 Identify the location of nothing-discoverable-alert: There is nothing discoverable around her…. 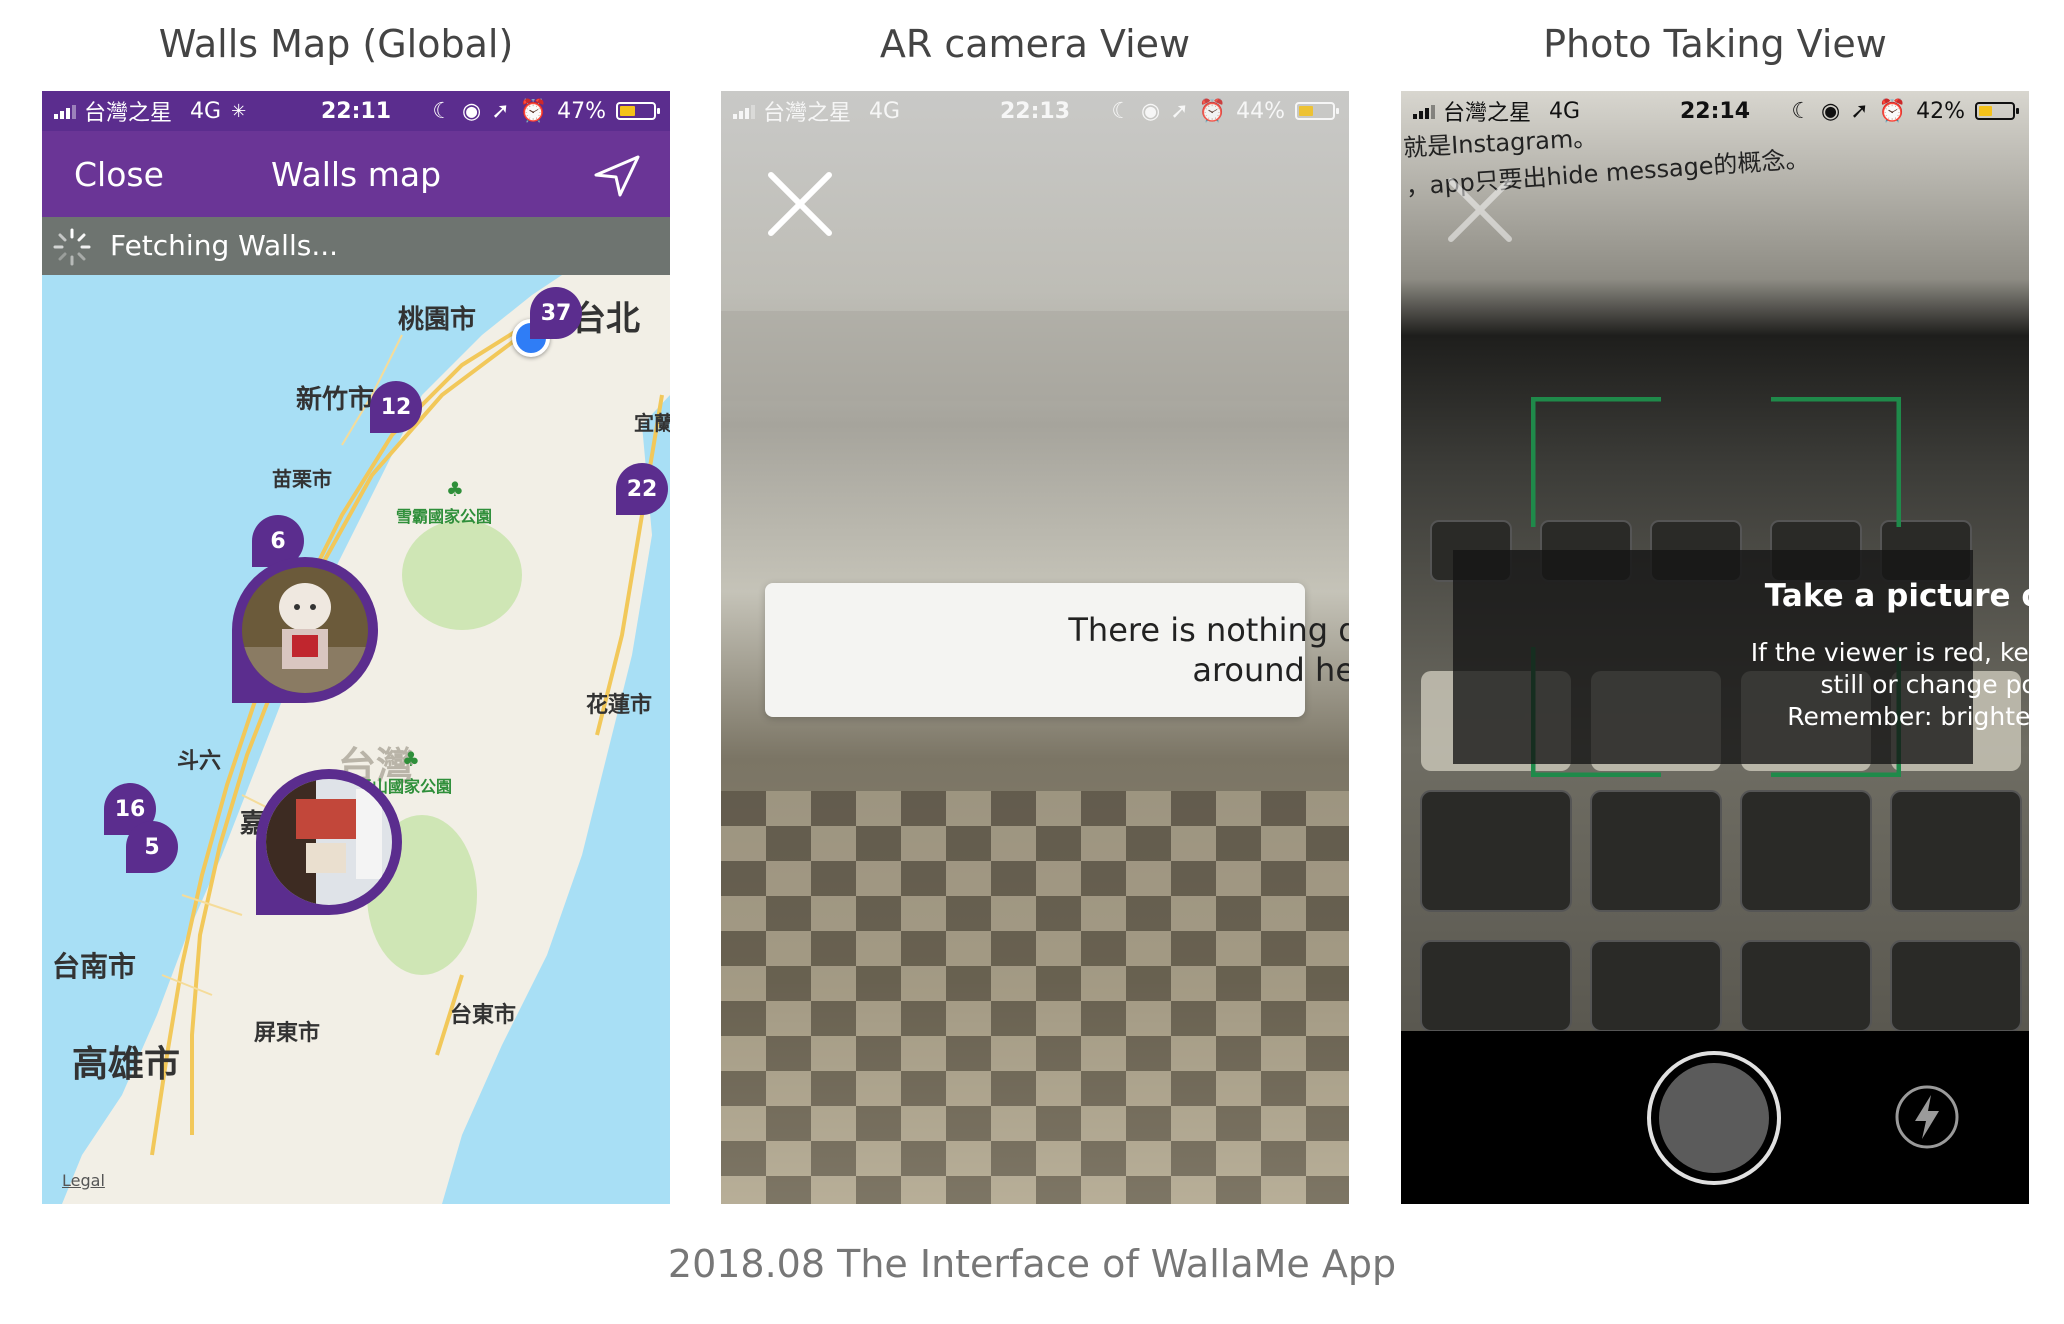
(1057, 650).